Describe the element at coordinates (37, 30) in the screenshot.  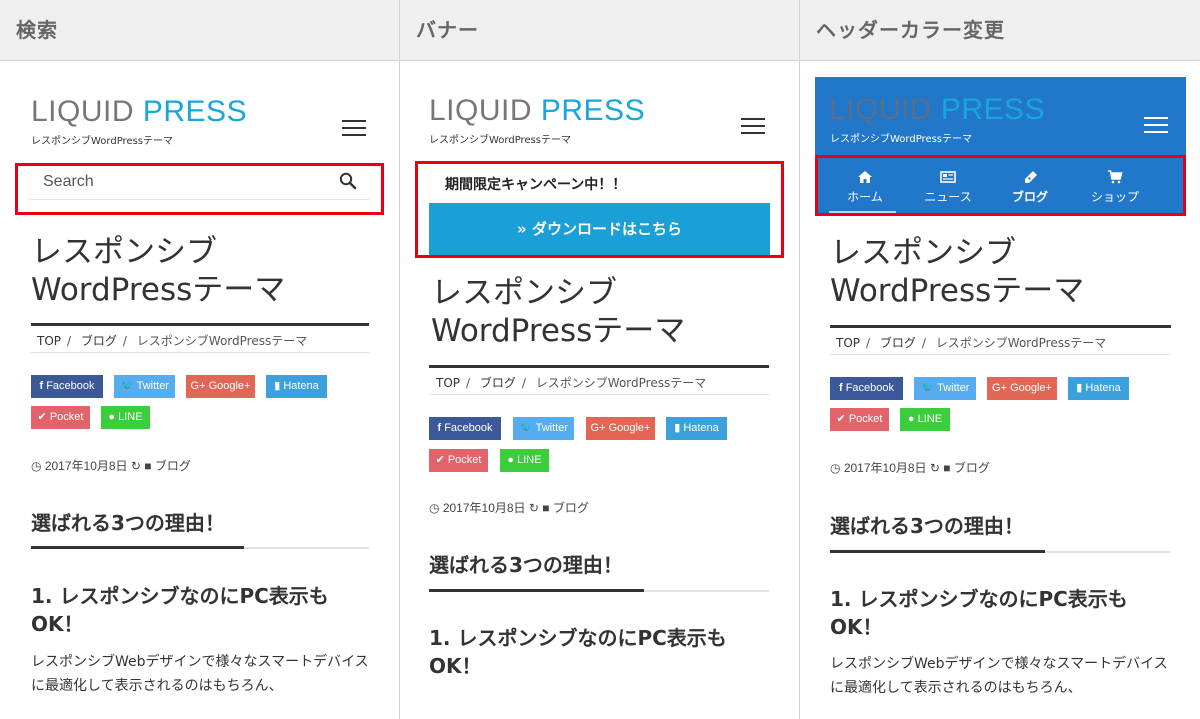
I see `column-heading-text: 検索` at that location.